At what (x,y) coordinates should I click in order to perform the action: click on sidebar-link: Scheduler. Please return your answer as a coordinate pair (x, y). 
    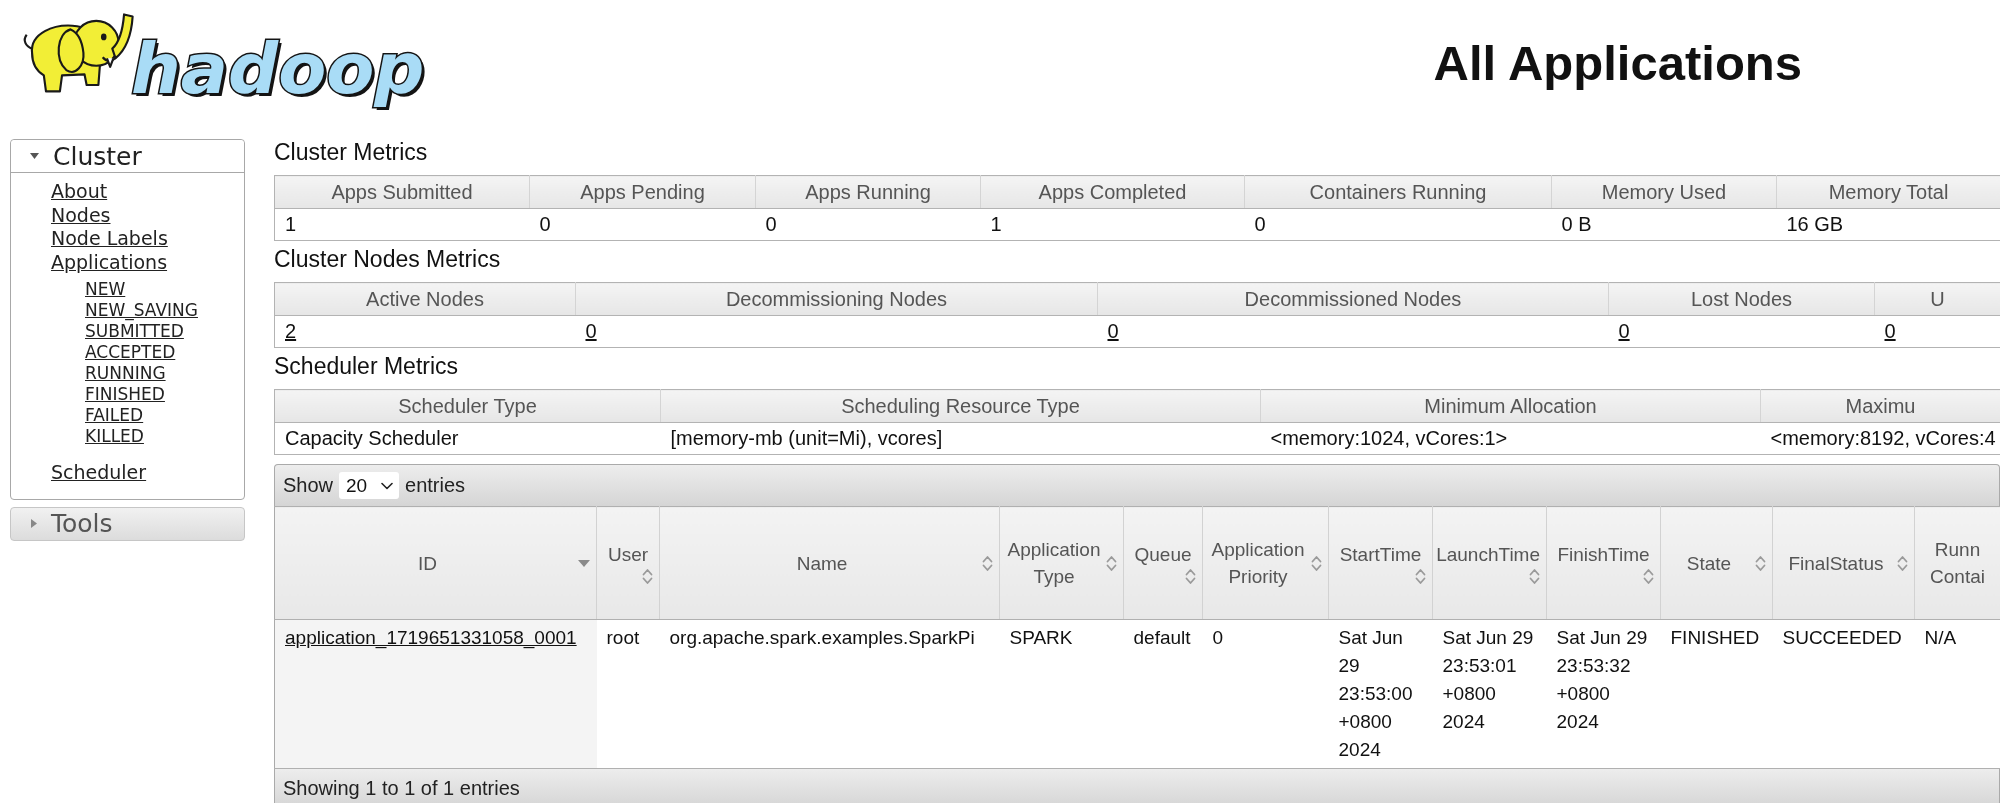
    Looking at the image, I should click on (99, 473).